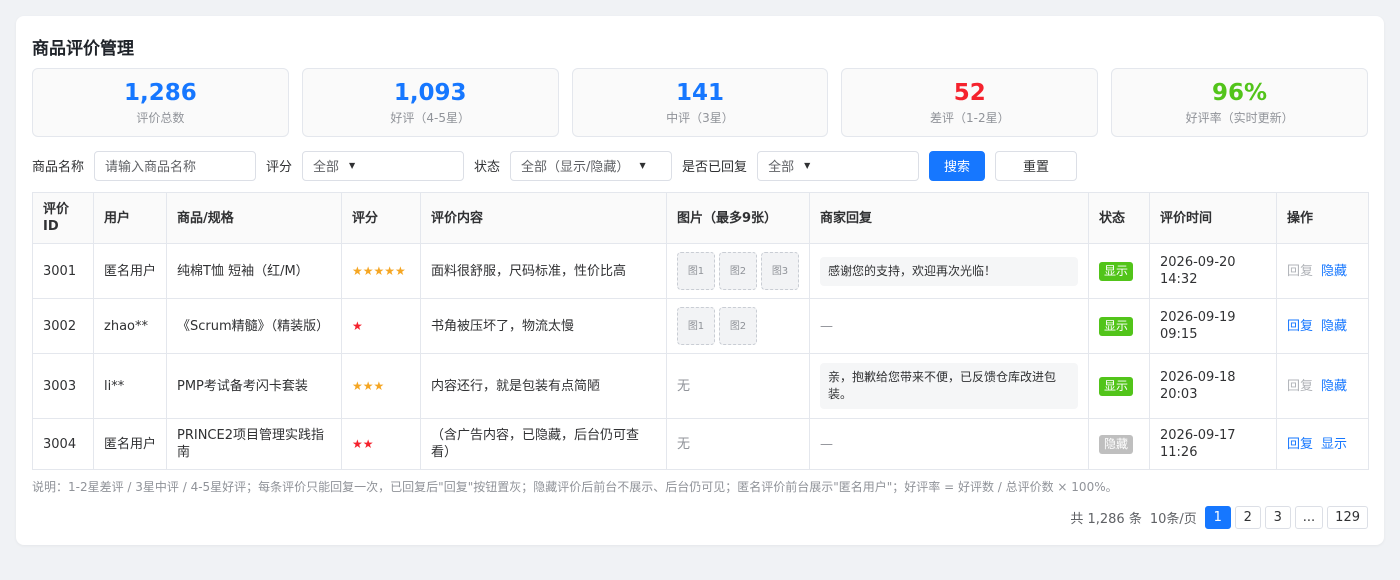  I want to click on rating-cell: ★★★★★, so click(381, 271).